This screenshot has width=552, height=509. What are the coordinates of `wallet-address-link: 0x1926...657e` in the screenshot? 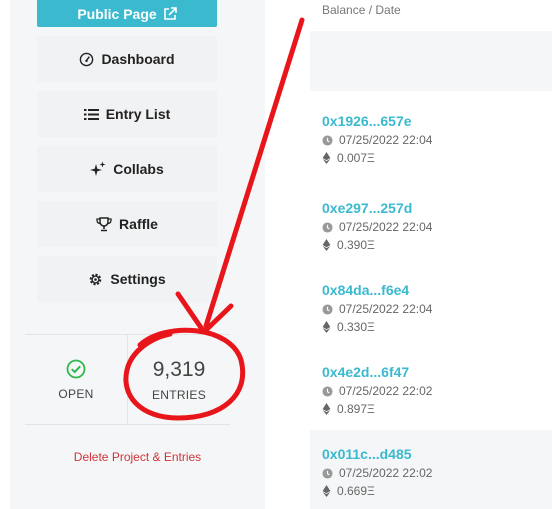 It's located at (432, 122).